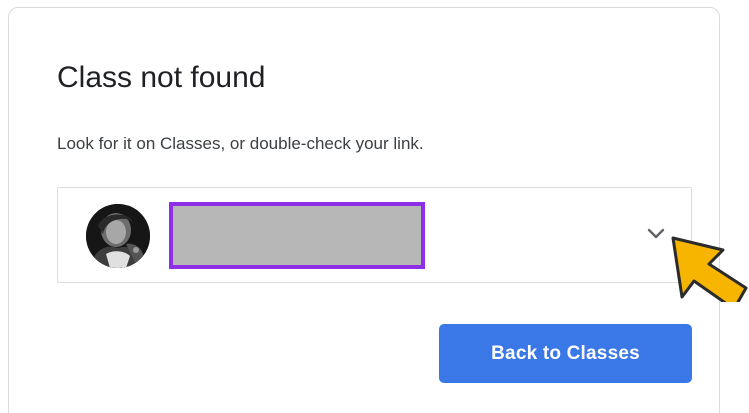  I want to click on user-avatar, so click(118, 236).